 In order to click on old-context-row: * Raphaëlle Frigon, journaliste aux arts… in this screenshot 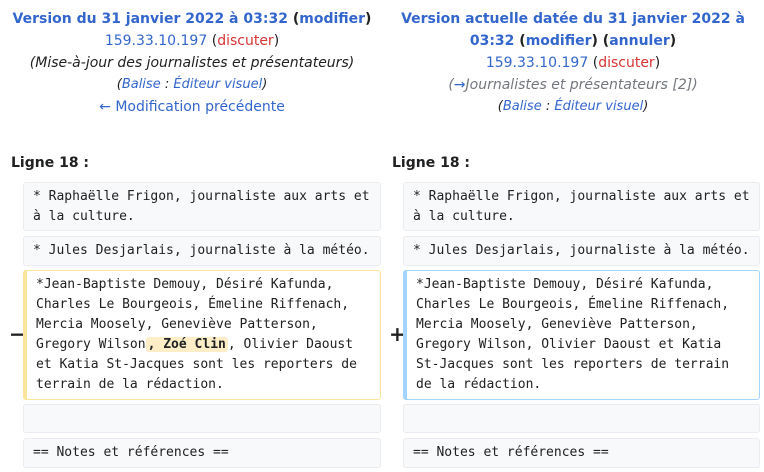, I will do `click(202, 206)`.